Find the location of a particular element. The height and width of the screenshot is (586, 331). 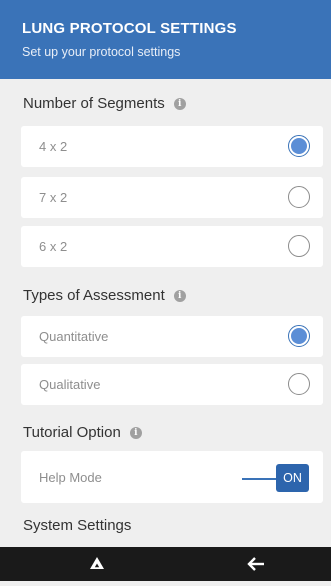

segment-option-6x2: 6 x 2 is located at coordinates (172, 246).